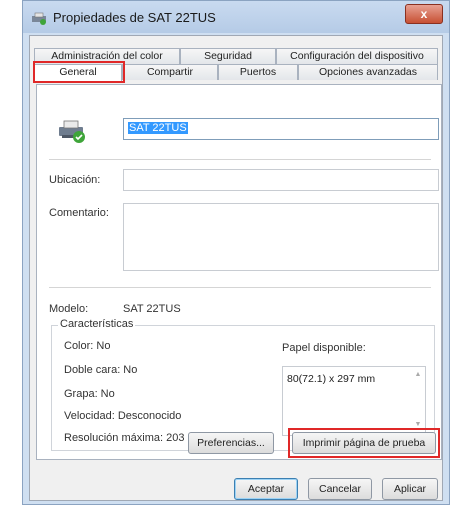 The width and height of the screenshot is (452, 507). Describe the element at coordinates (368, 72) in the screenshot. I see `tab-opciones-avanzadas: Opciones avanzadas` at that location.